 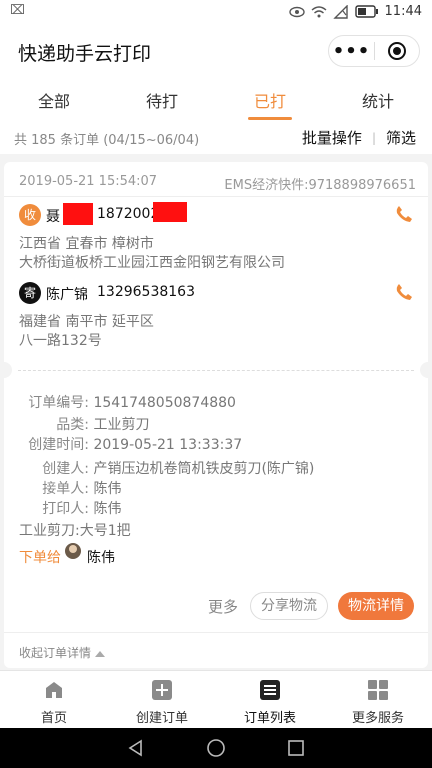 I want to click on recents-icon, so click(x=296, y=748).